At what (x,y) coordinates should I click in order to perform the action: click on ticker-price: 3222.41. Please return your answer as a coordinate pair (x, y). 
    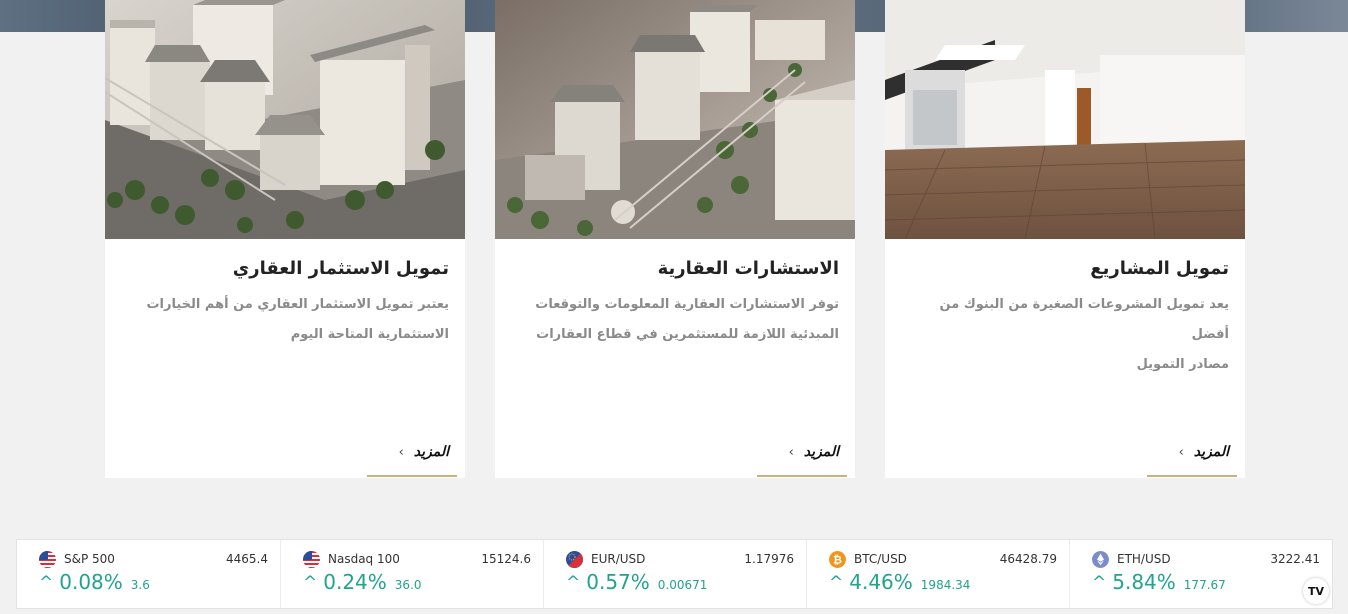
    Looking at the image, I should click on (1295, 559).